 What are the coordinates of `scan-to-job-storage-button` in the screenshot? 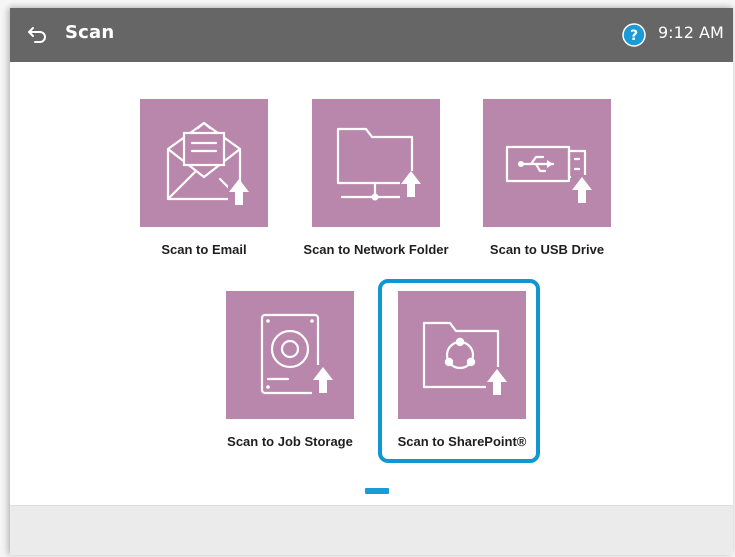 It's located at (290, 355).